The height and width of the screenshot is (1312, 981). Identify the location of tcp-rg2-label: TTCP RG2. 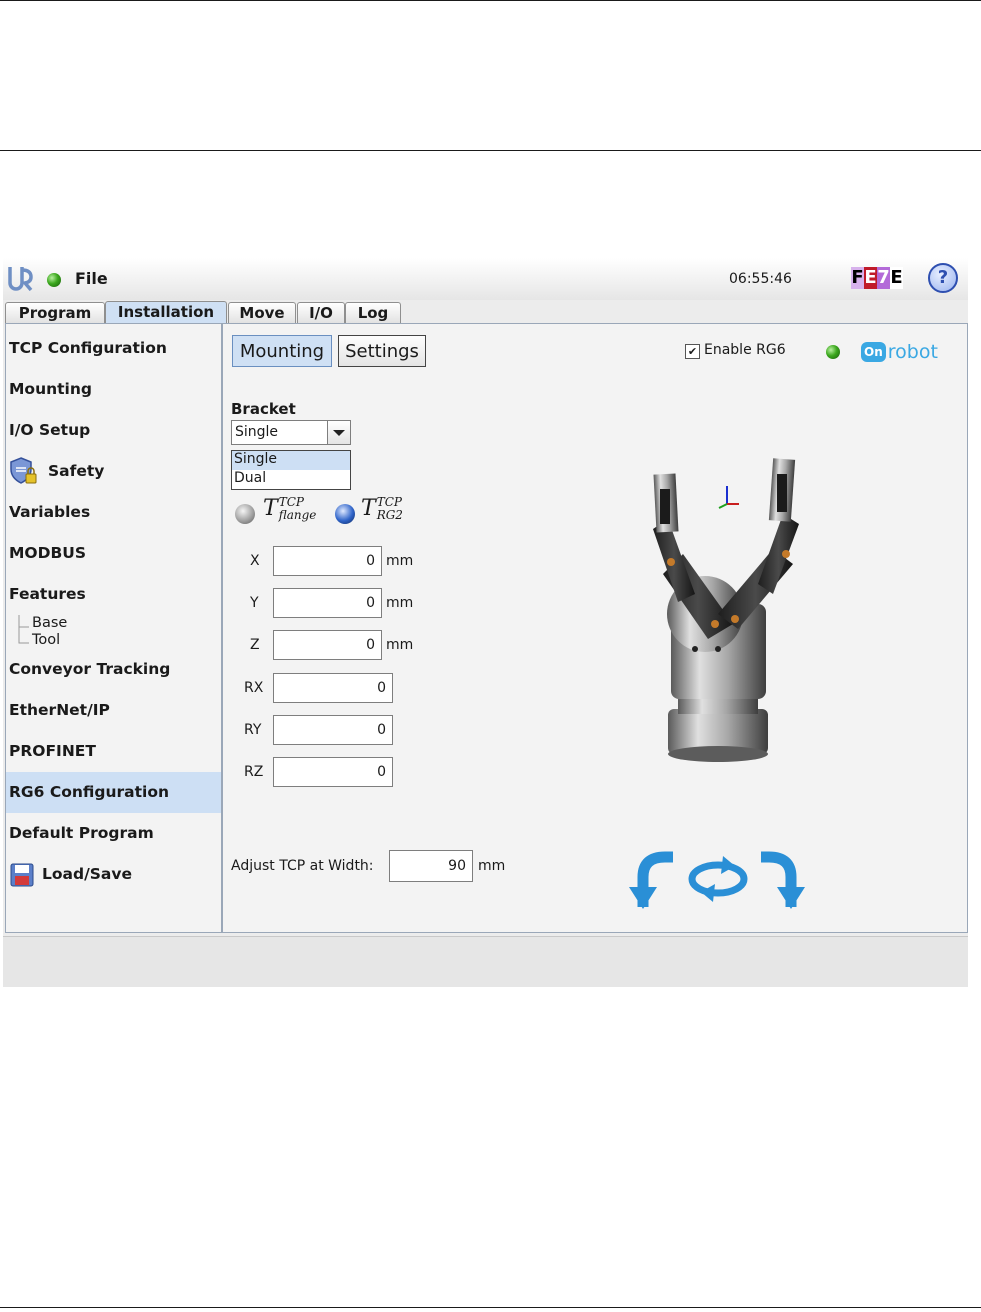
(382, 512).